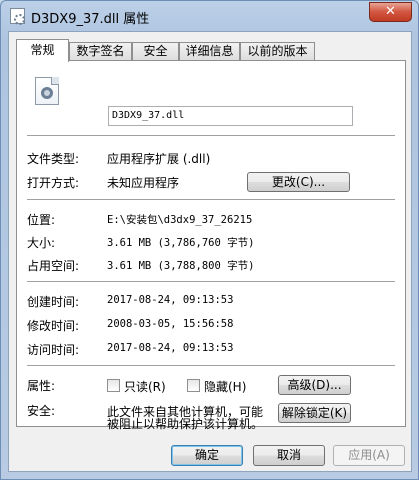 Image resolution: width=419 pixels, height=480 pixels. Describe the element at coordinates (41, 243) in the screenshot. I see `size-label: 大小:` at that location.